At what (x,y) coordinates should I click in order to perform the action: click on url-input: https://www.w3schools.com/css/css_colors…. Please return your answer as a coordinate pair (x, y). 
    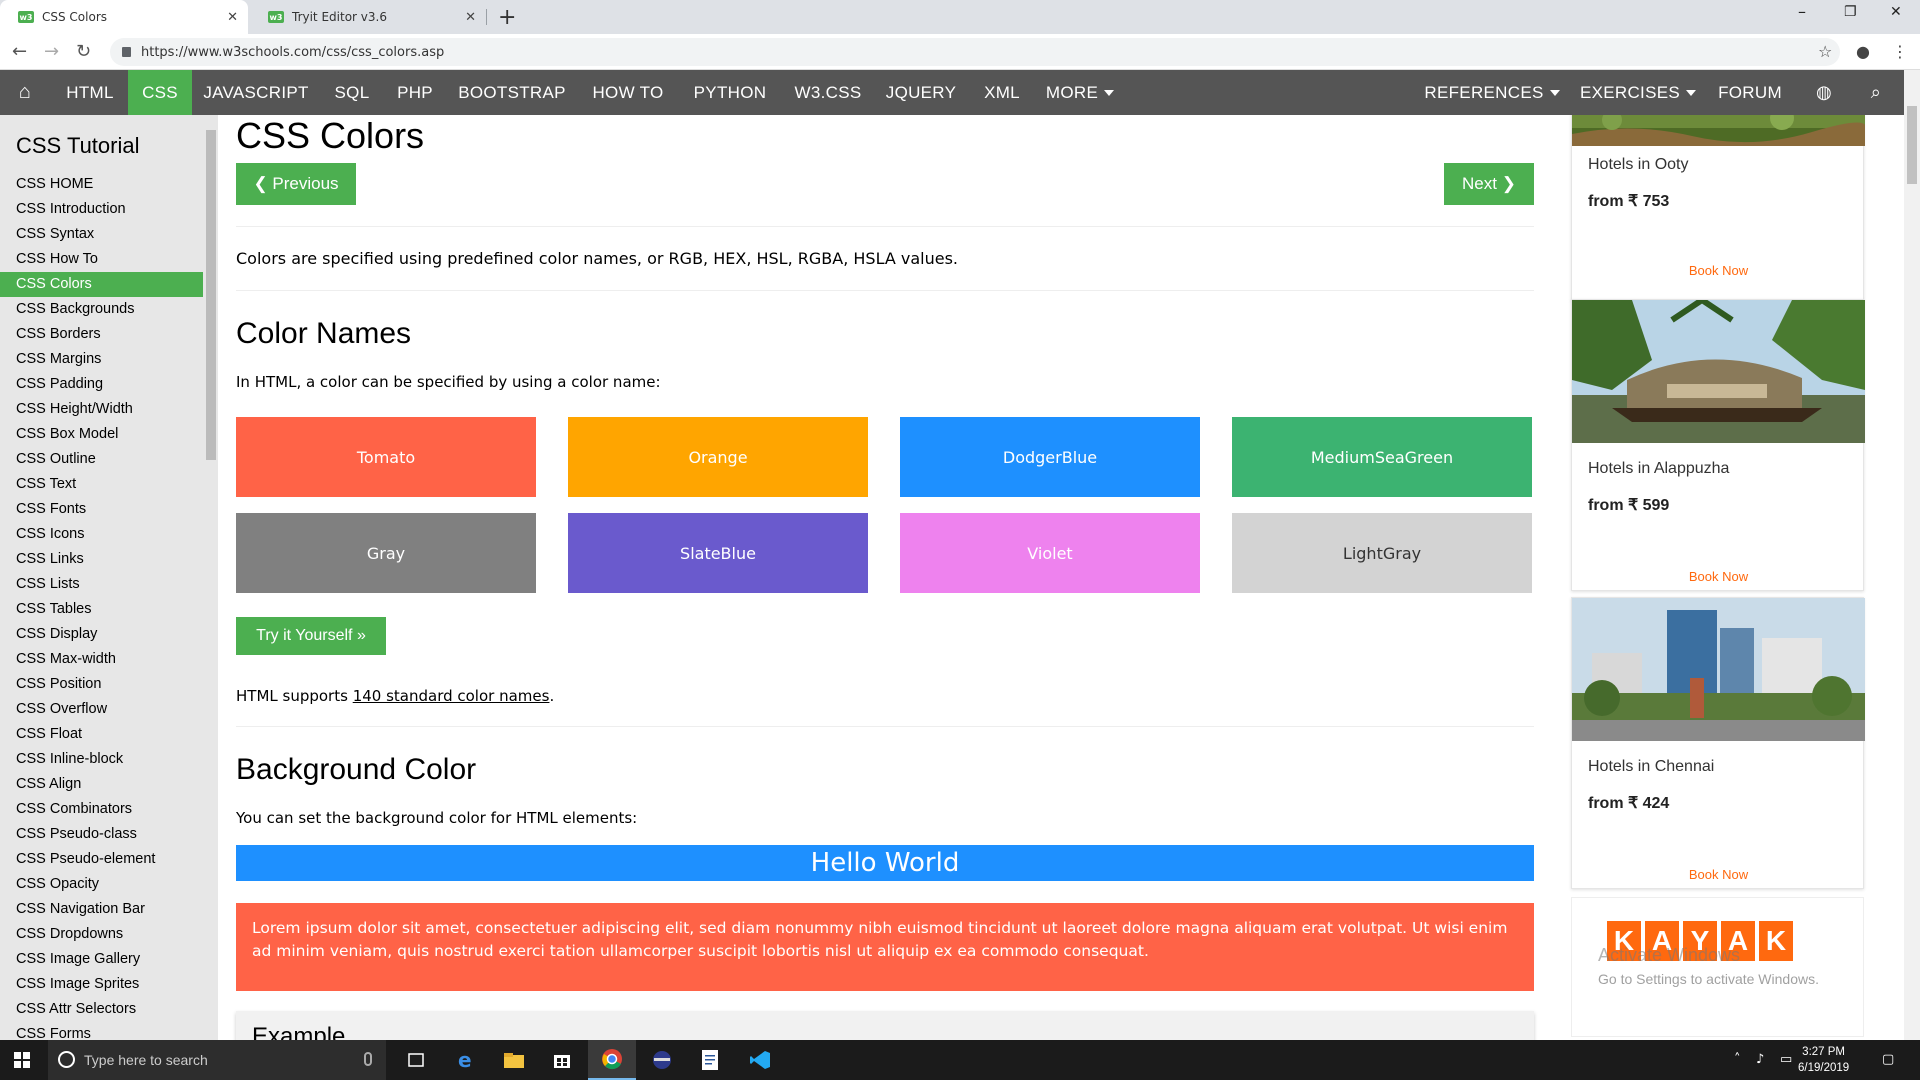
    Looking at the image, I should click on (975, 52).